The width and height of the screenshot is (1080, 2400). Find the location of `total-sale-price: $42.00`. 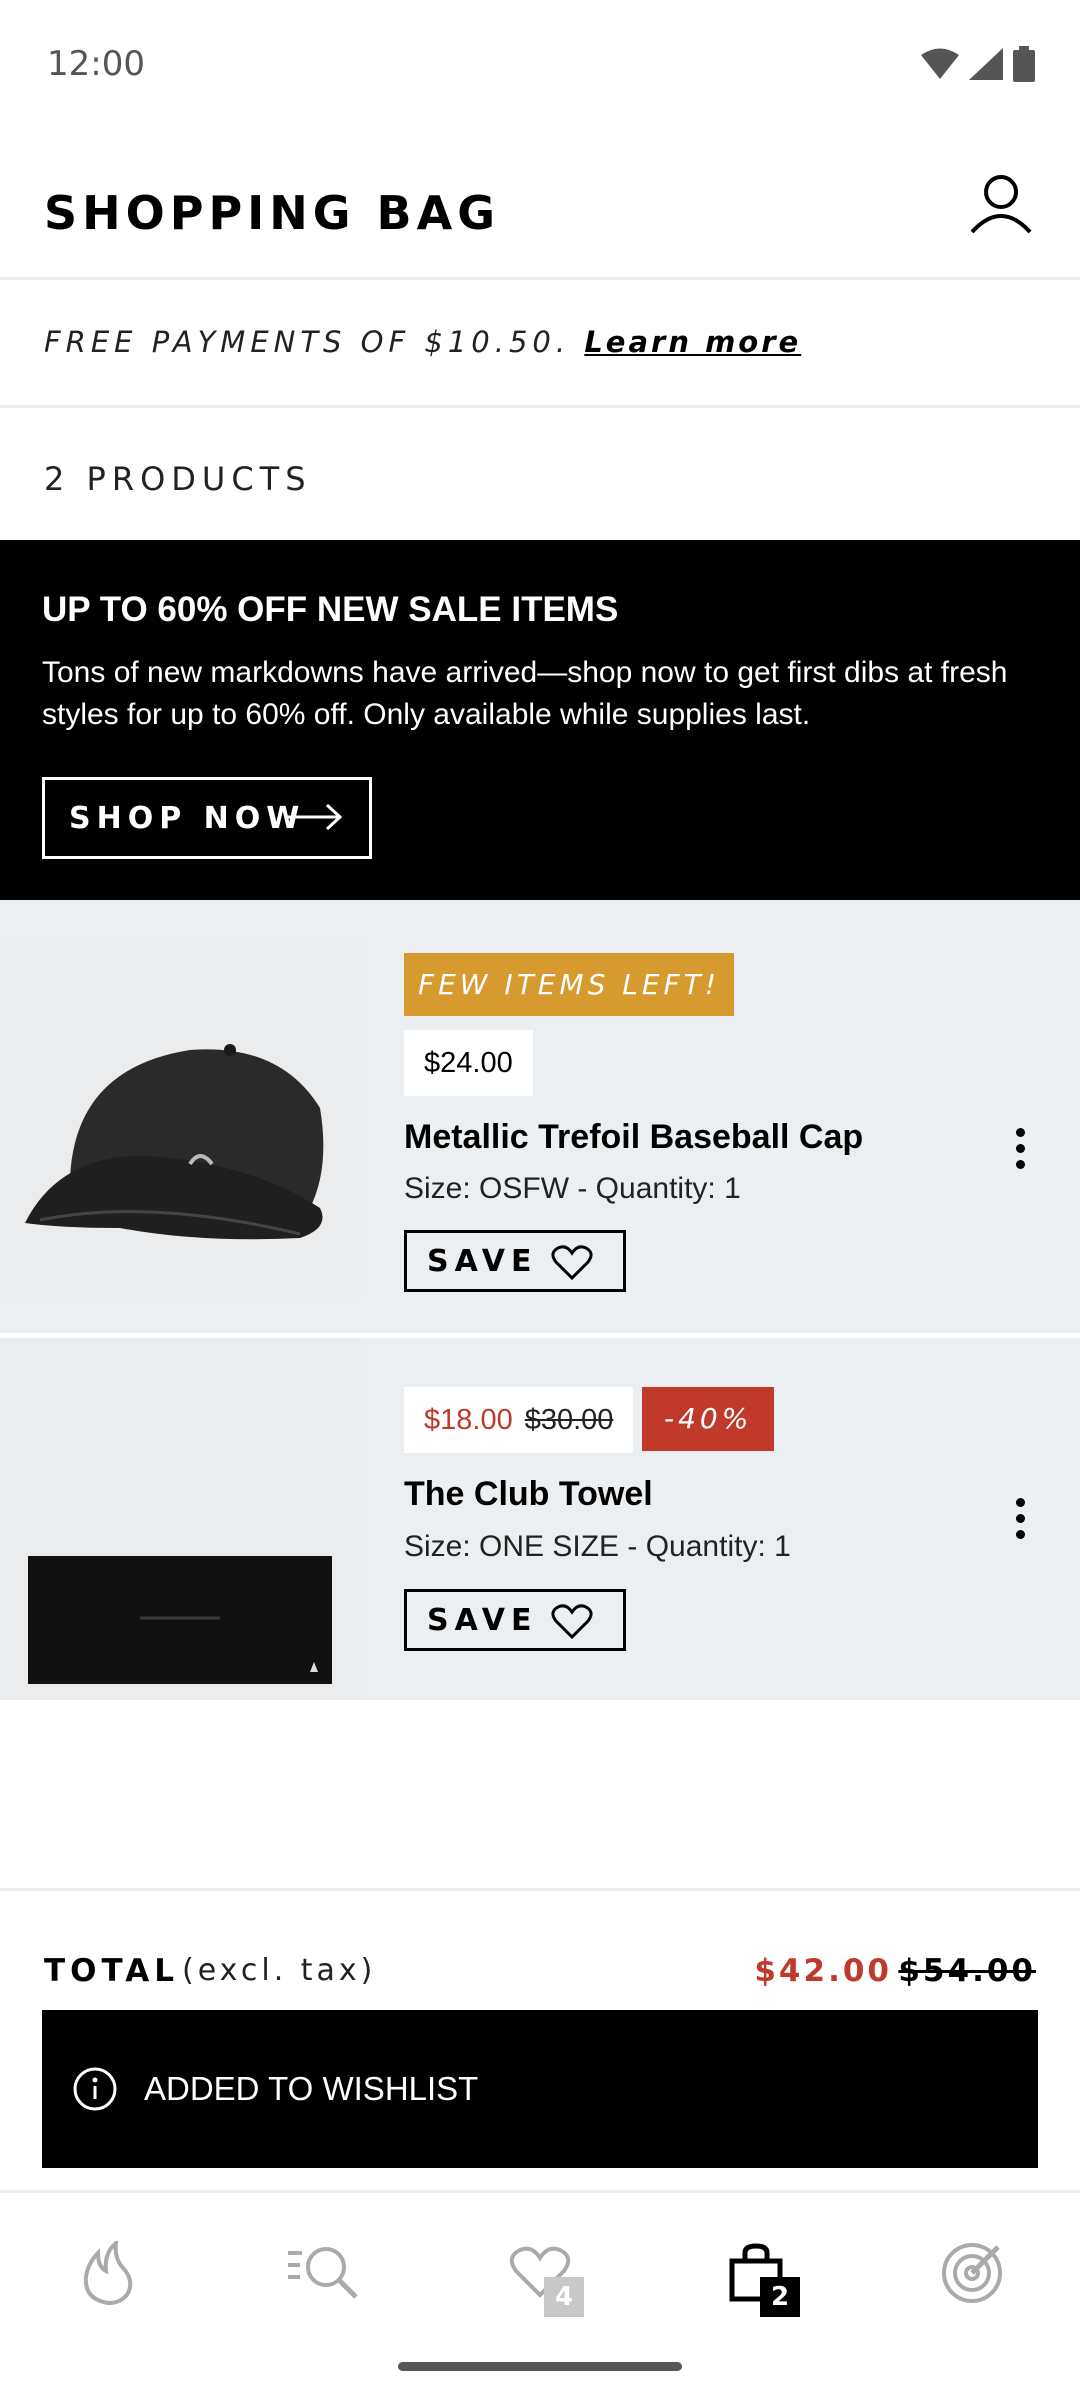

total-sale-price: $42.00 is located at coordinates (823, 1971).